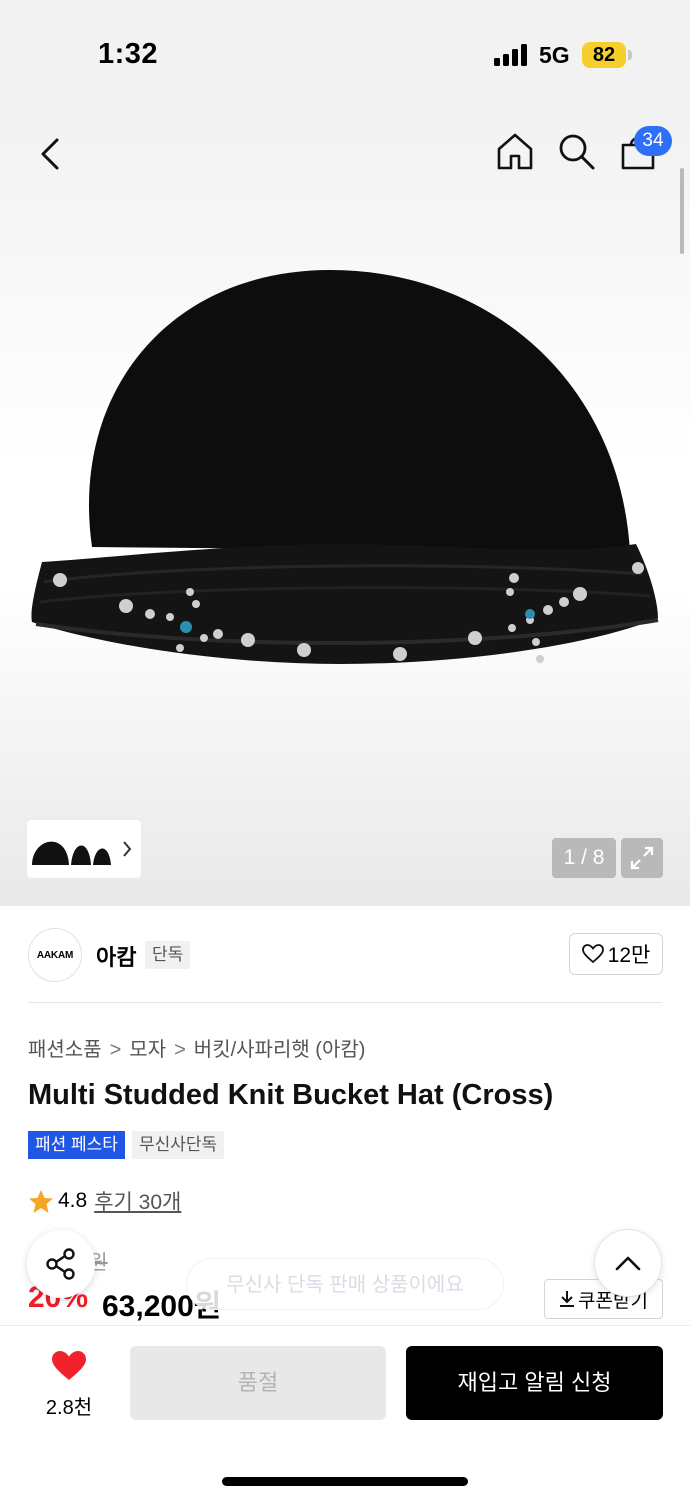  What do you see at coordinates (592, 954) in the screenshot?
I see `heart-outline-icon` at bounding box center [592, 954].